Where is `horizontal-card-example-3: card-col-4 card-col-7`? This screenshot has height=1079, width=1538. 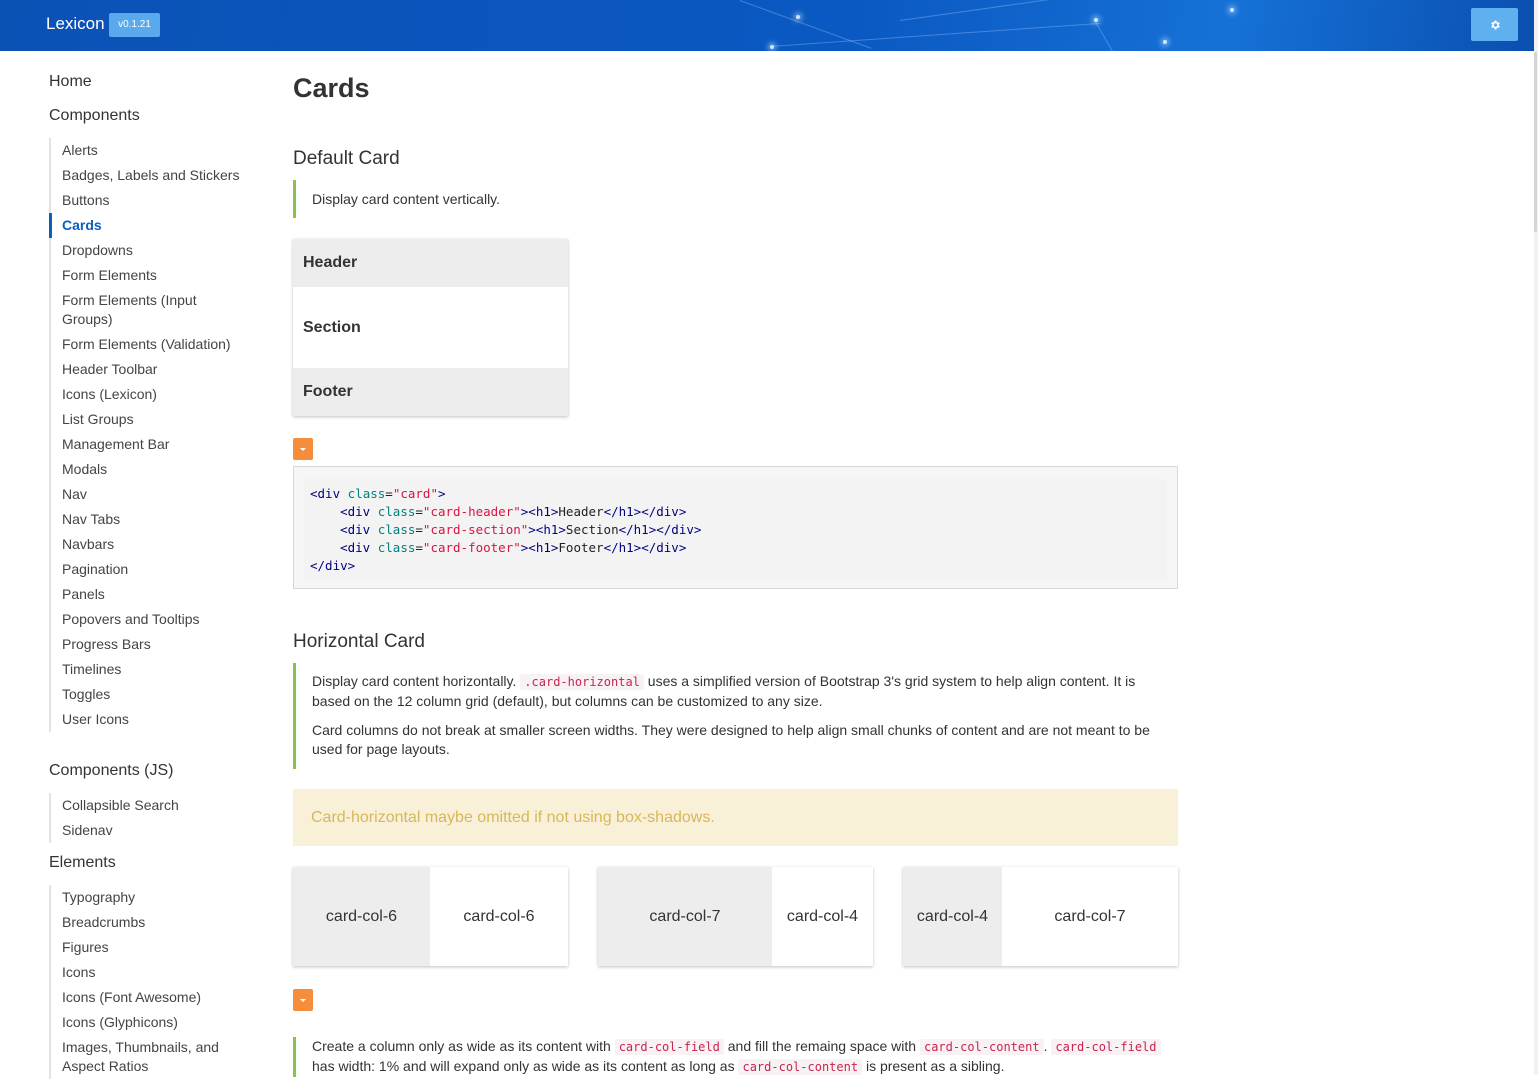 horizontal-card-example-3: card-col-4 card-col-7 is located at coordinates (1040, 916).